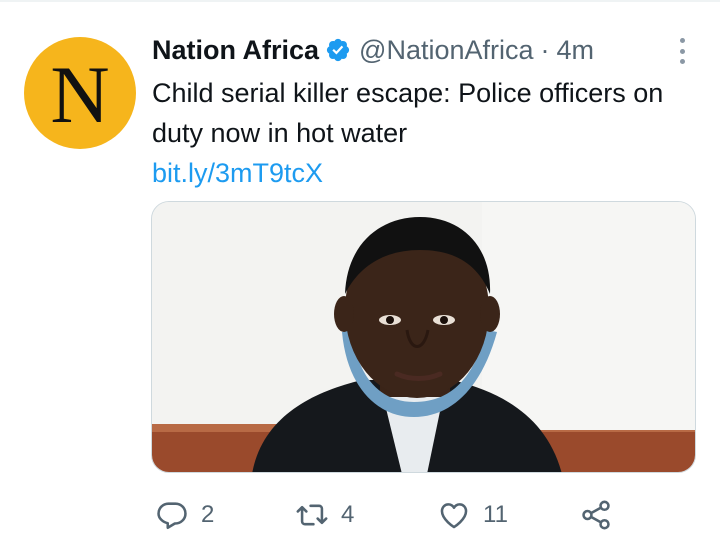 This screenshot has height=546, width=720. I want to click on like-count: 11, so click(495, 514).